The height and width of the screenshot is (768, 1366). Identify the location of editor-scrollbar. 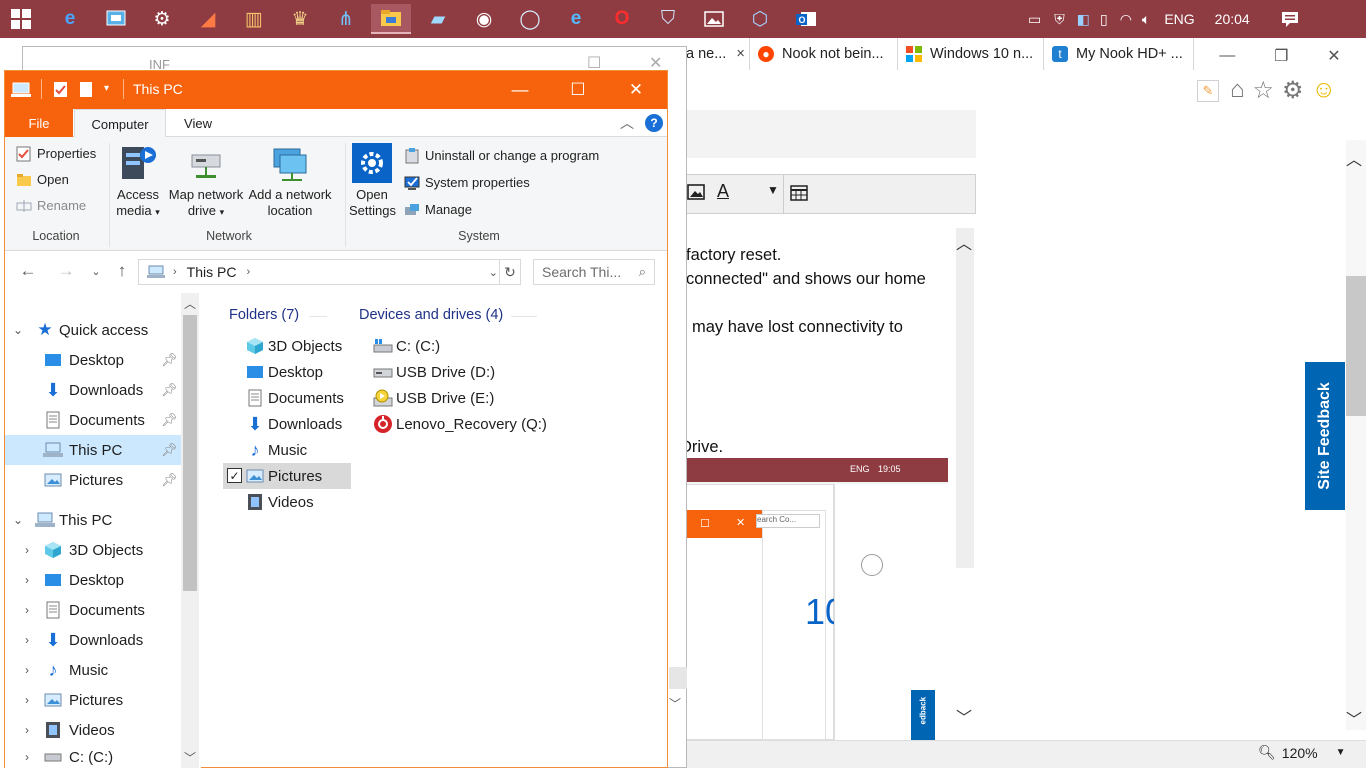
(965, 398).